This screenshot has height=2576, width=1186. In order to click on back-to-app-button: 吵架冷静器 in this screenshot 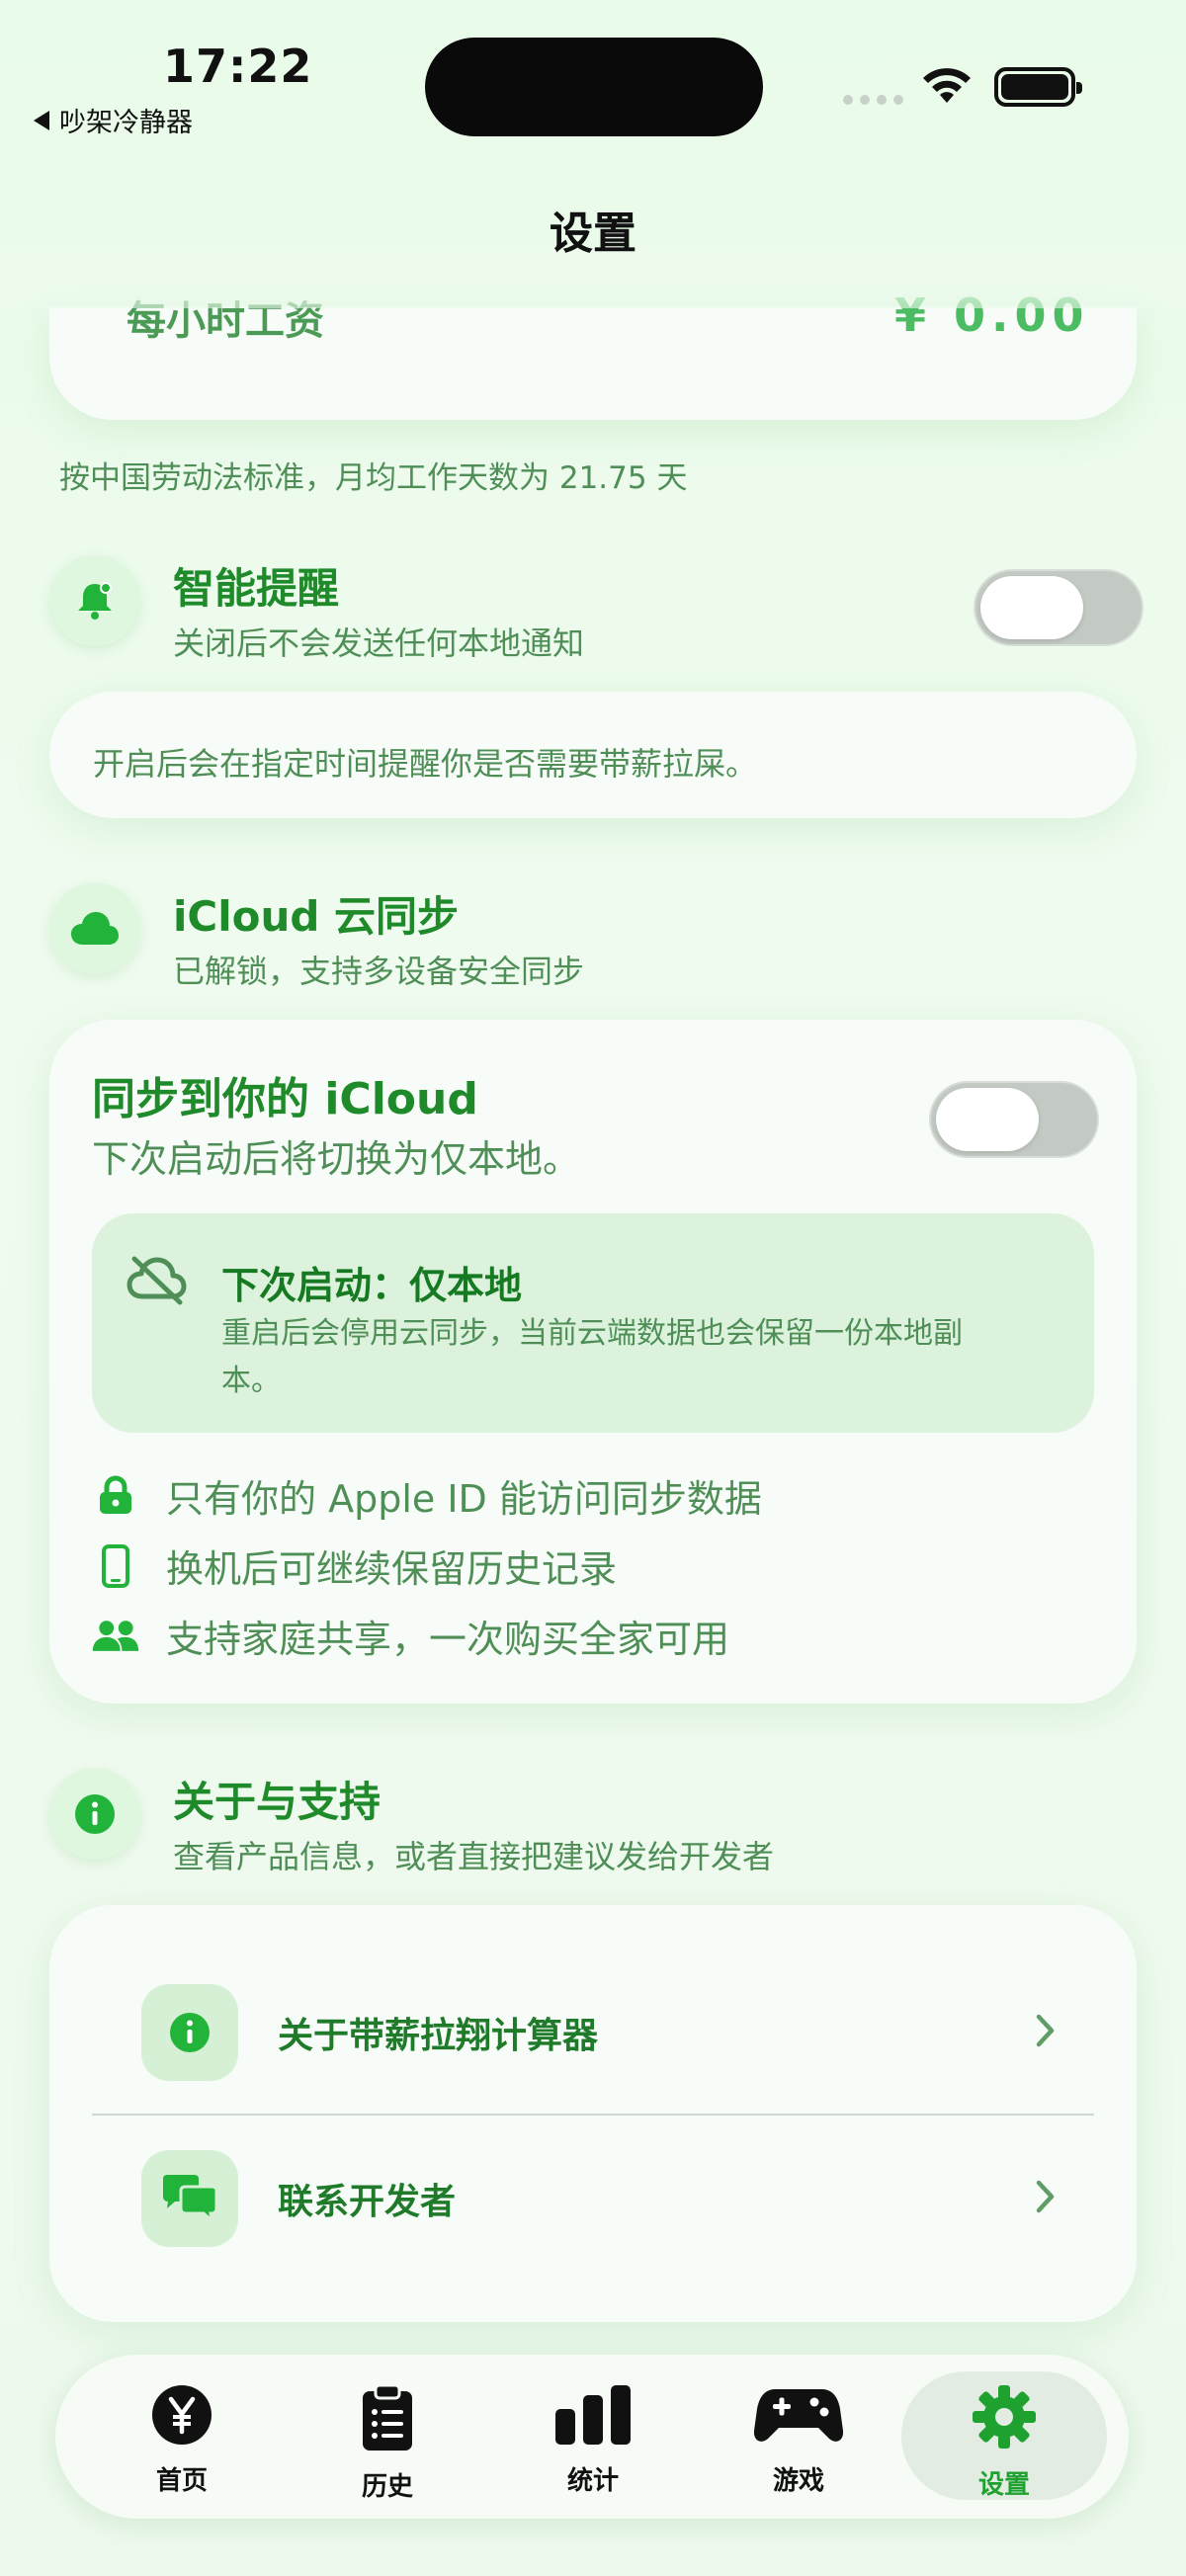, I will do `click(113, 120)`.